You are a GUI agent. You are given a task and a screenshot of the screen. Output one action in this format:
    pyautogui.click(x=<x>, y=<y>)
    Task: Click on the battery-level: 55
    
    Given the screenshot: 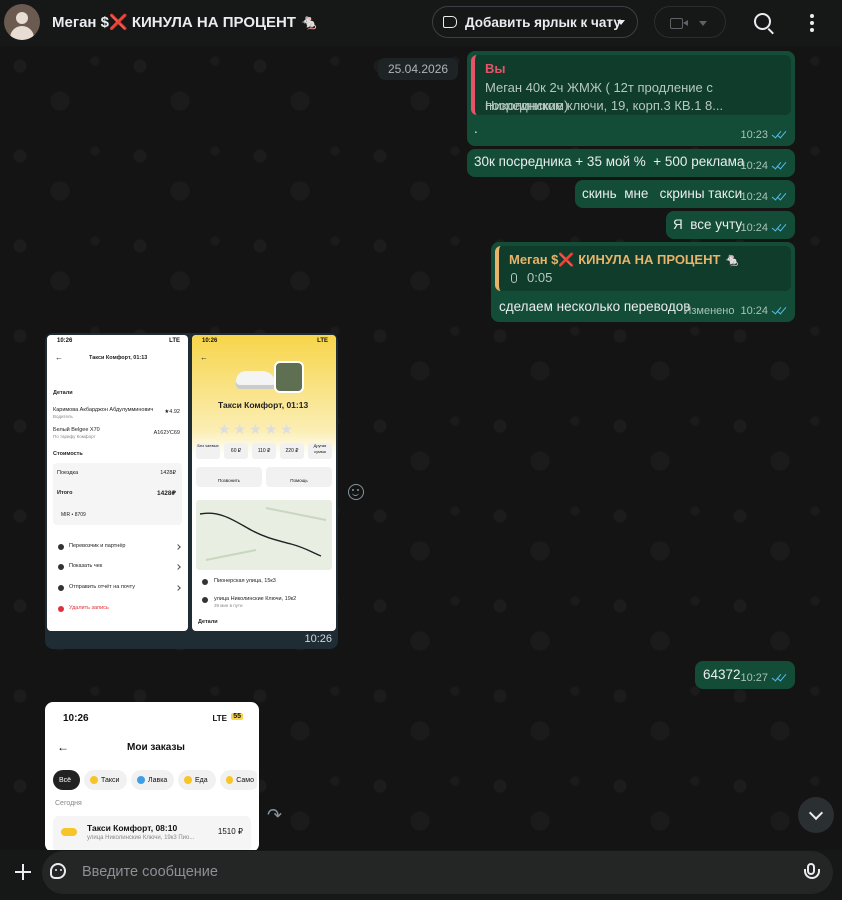 What is the action you would take?
    pyautogui.click(x=237, y=716)
    